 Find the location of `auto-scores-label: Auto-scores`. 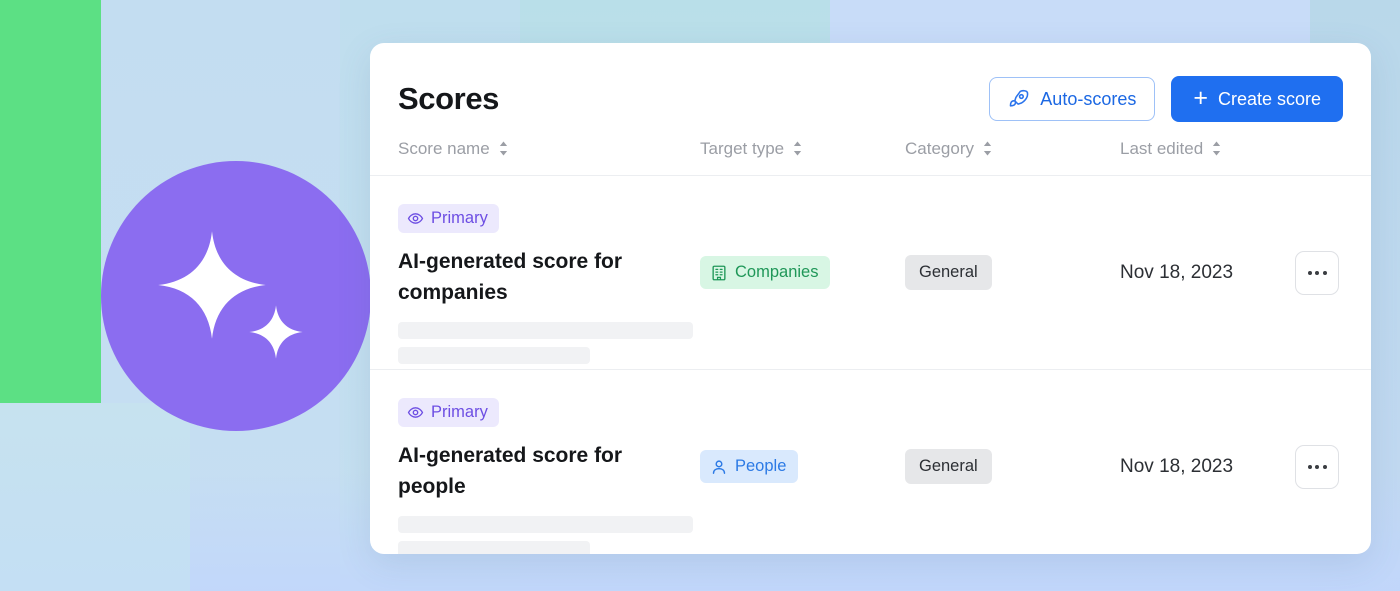

auto-scores-label: Auto-scores is located at coordinates (1088, 98).